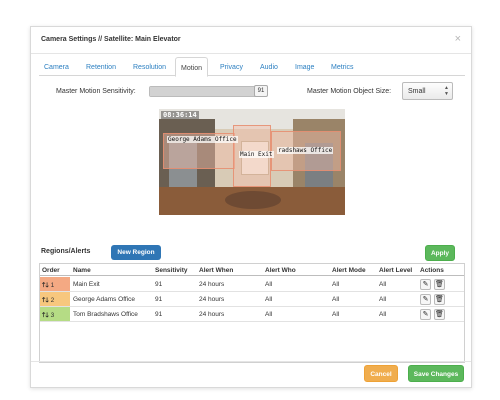 The width and height of the screenshot is (500, 400). I want to click on order-cell: 🡑🡓 2, so click(55, 299).